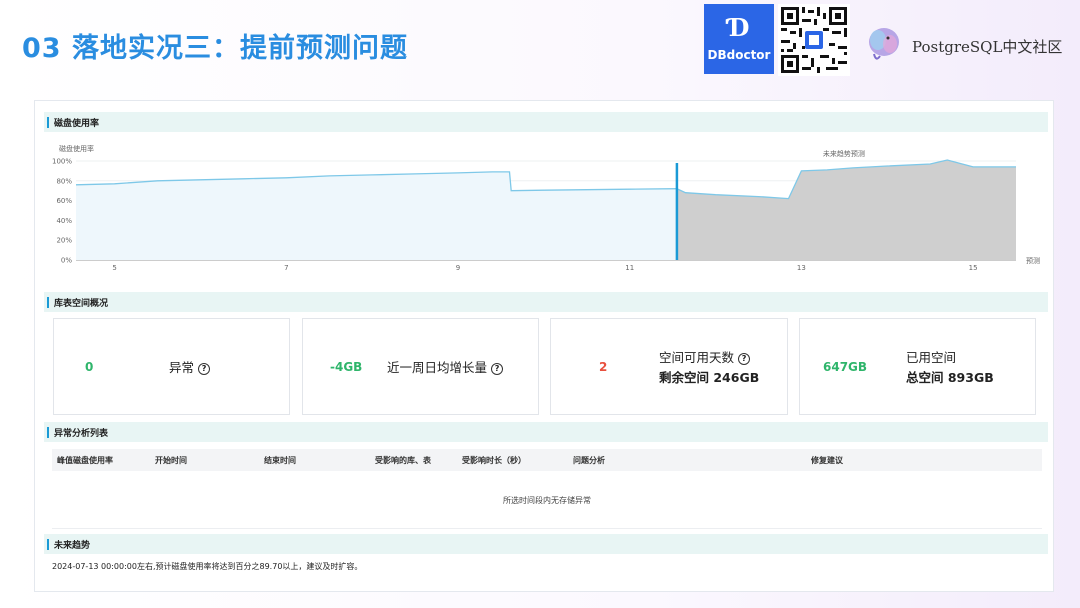 This screenshot has width=1080, height=608. What do you see at coordinates (85, 460) in the screenshot?
I see `column-header-peak-usage: 峰值磁盘使用率` at bounding box center [85, 460].